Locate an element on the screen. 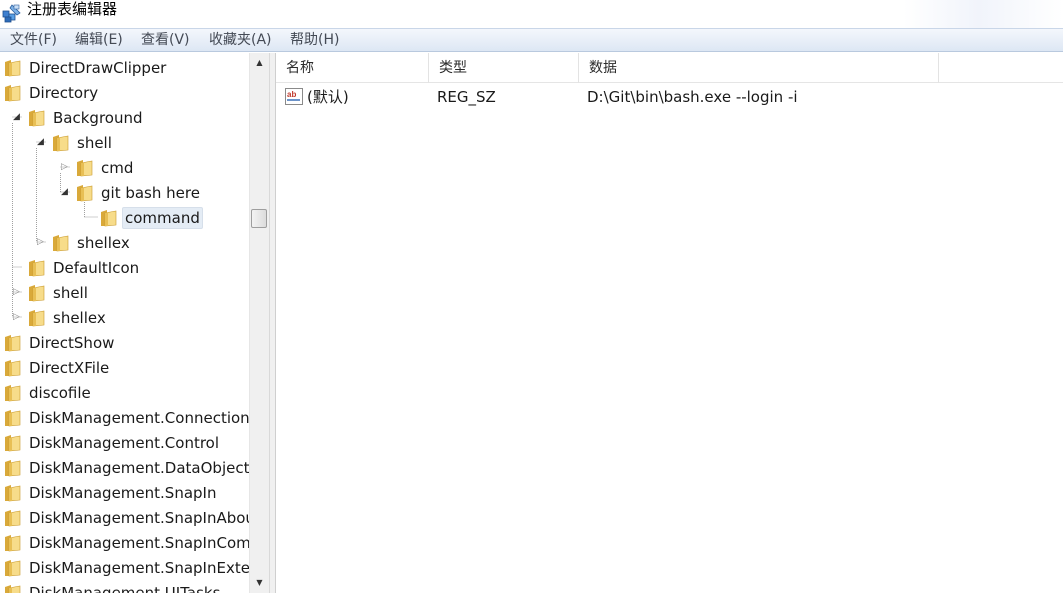 This screenshot has height=593, width=1063. window-title: 注册表编辑器 is located at coordinates (72, 9).